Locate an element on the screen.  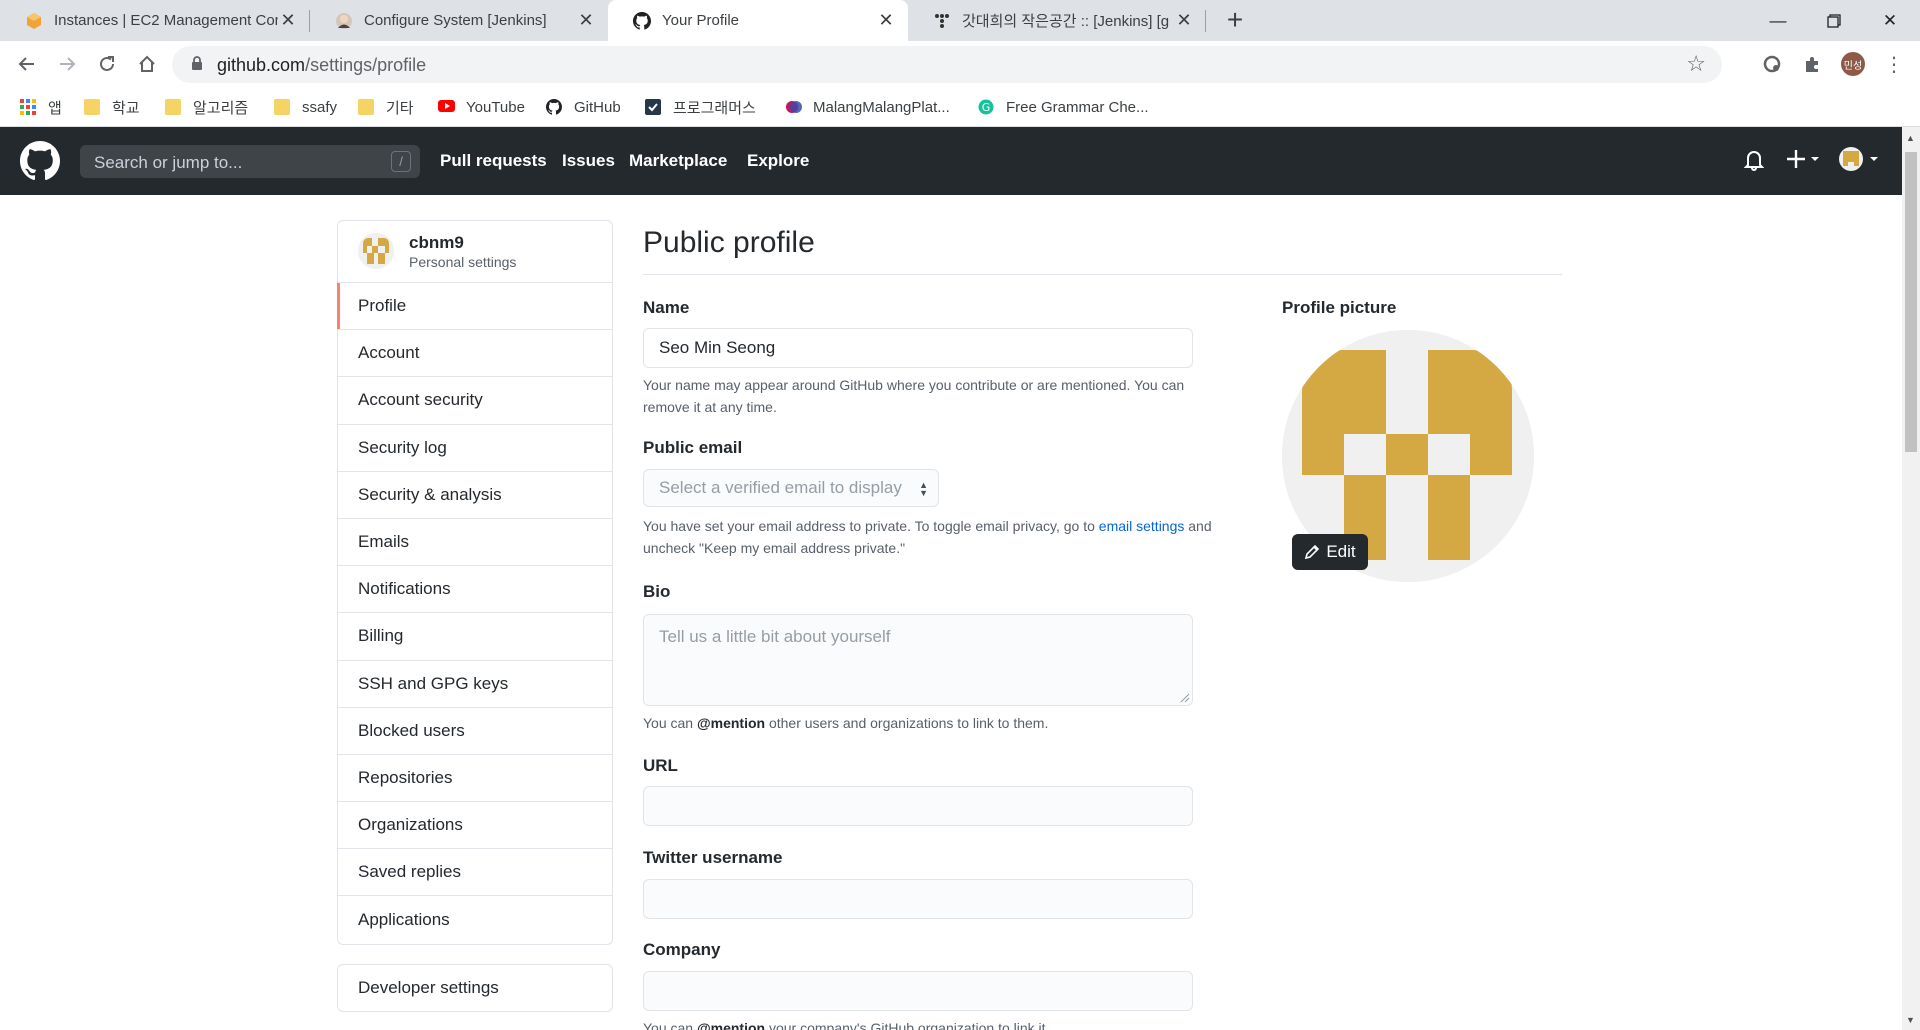
scroll-down-icon: ▼ is located at coordinates (1910, 1020).